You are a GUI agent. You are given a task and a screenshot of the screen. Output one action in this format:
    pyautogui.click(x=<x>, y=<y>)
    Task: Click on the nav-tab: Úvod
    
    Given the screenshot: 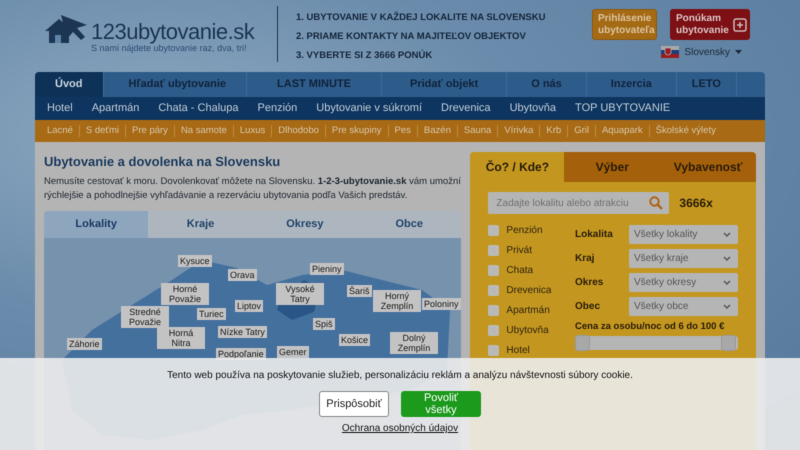 What is the action you would take?
    pyautogui.click(x=69, y=84)
    